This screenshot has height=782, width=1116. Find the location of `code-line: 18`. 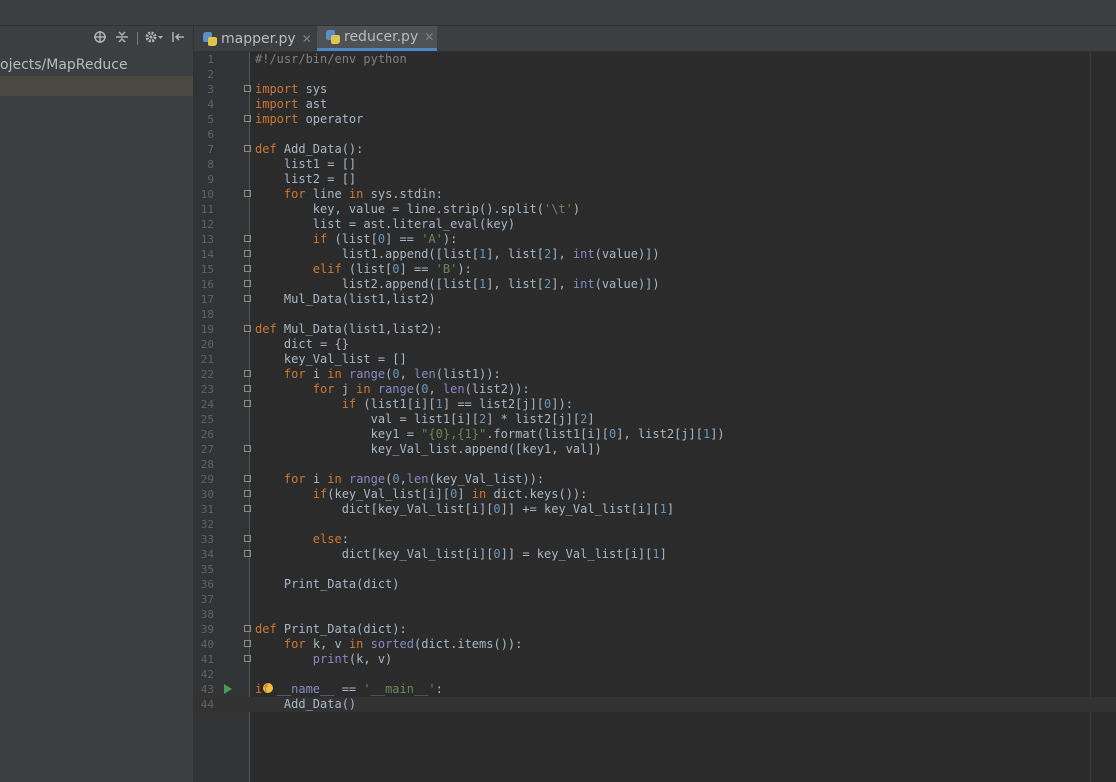

code-line: 18 is located at coordinates (655, 314).